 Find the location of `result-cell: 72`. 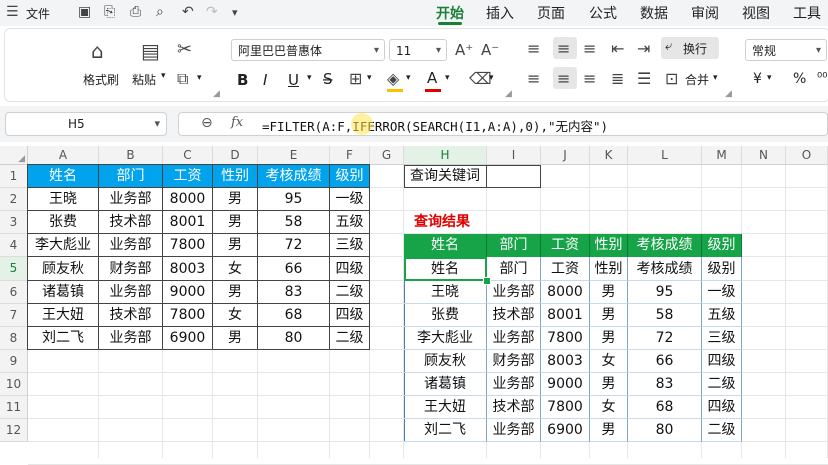

result-cell: 72 is located at coordinates (665, 338).